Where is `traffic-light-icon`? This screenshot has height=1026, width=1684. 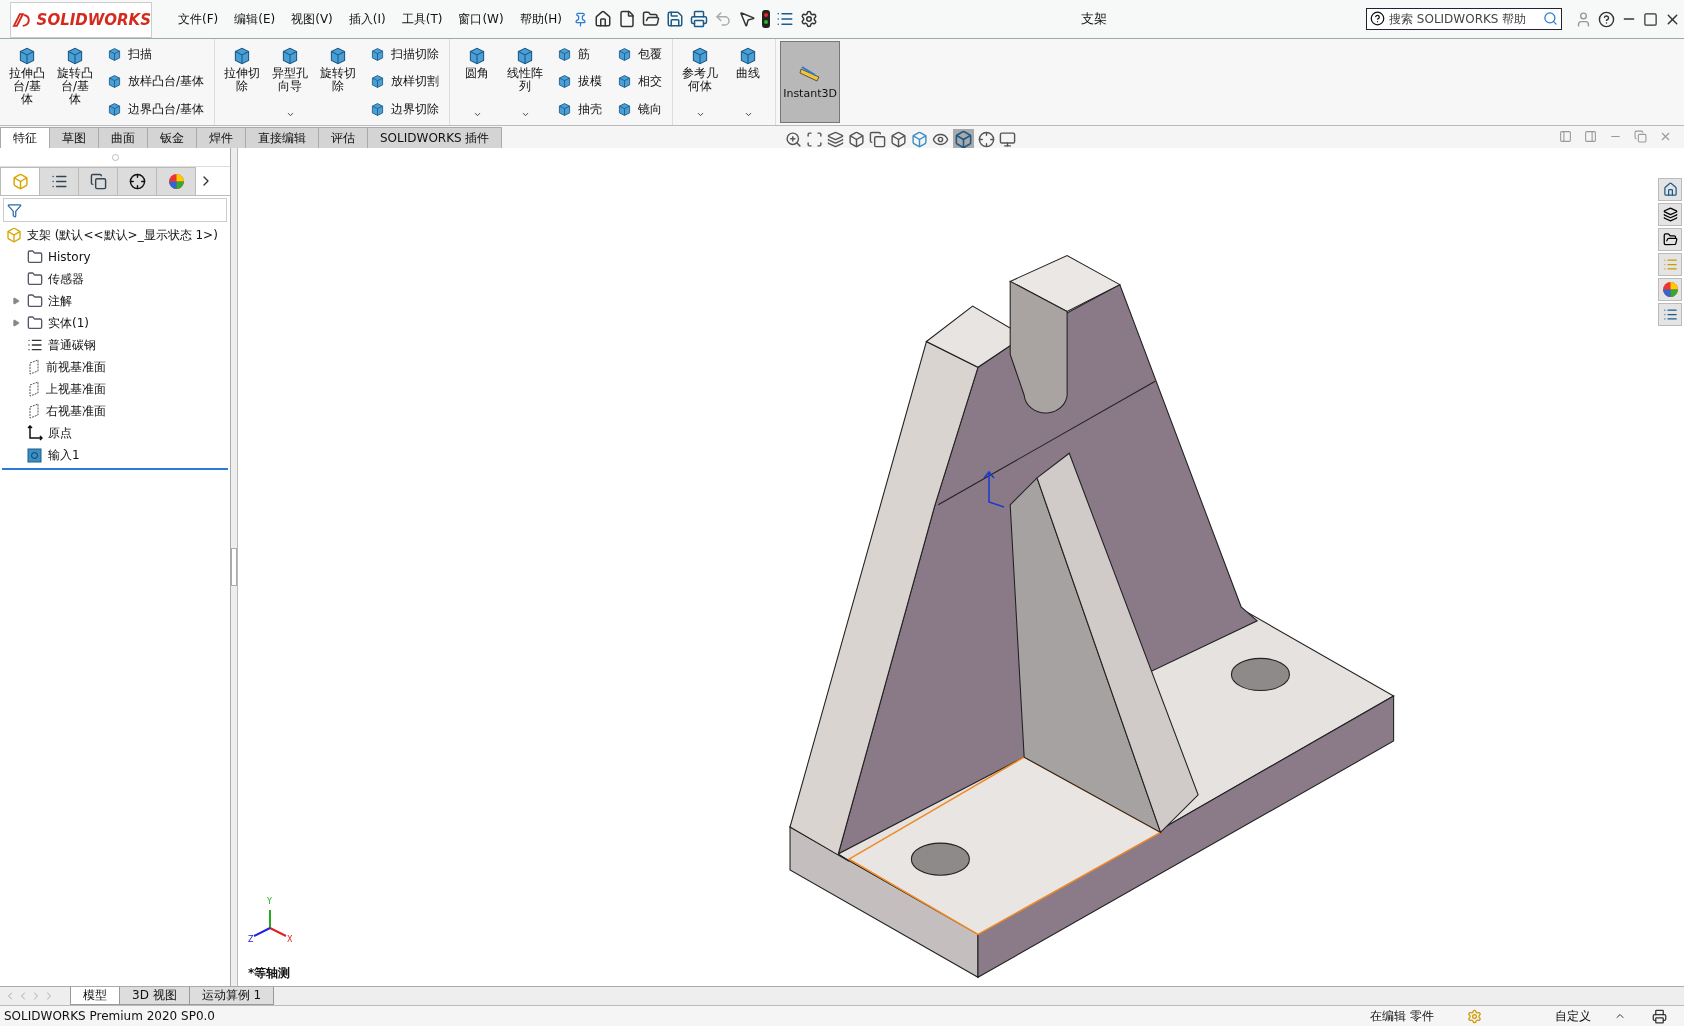 traffic-light-icon is located at coordinates (766, 19).